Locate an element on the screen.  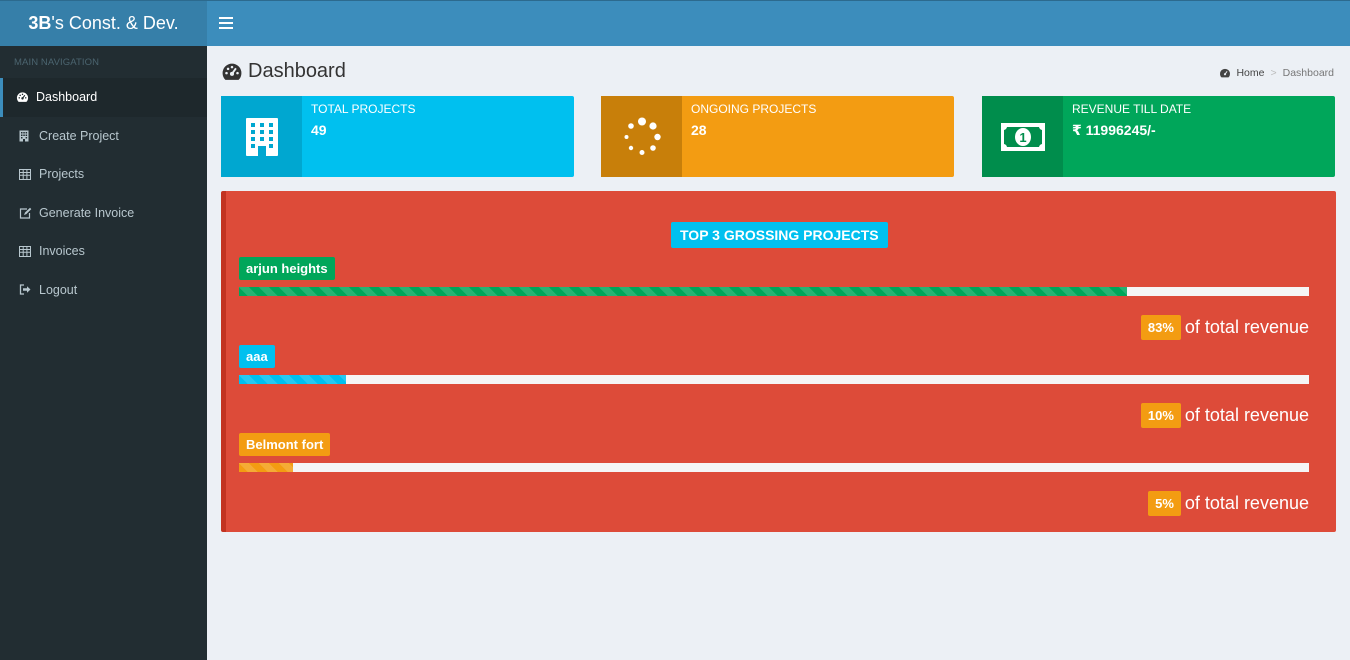
brand-rest: 's Const. & Dev. is located at coordinates (115, 23).